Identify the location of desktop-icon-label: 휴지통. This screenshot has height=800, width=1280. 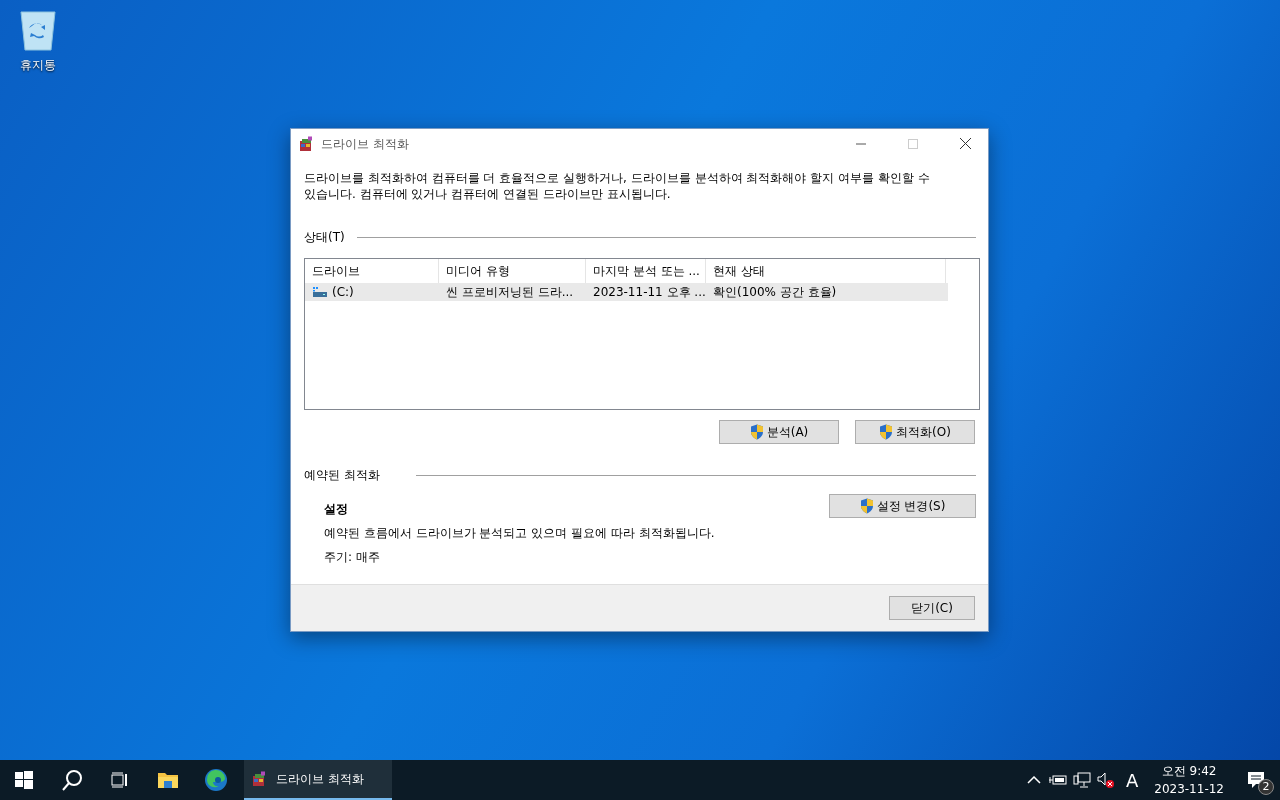
(38, 65).